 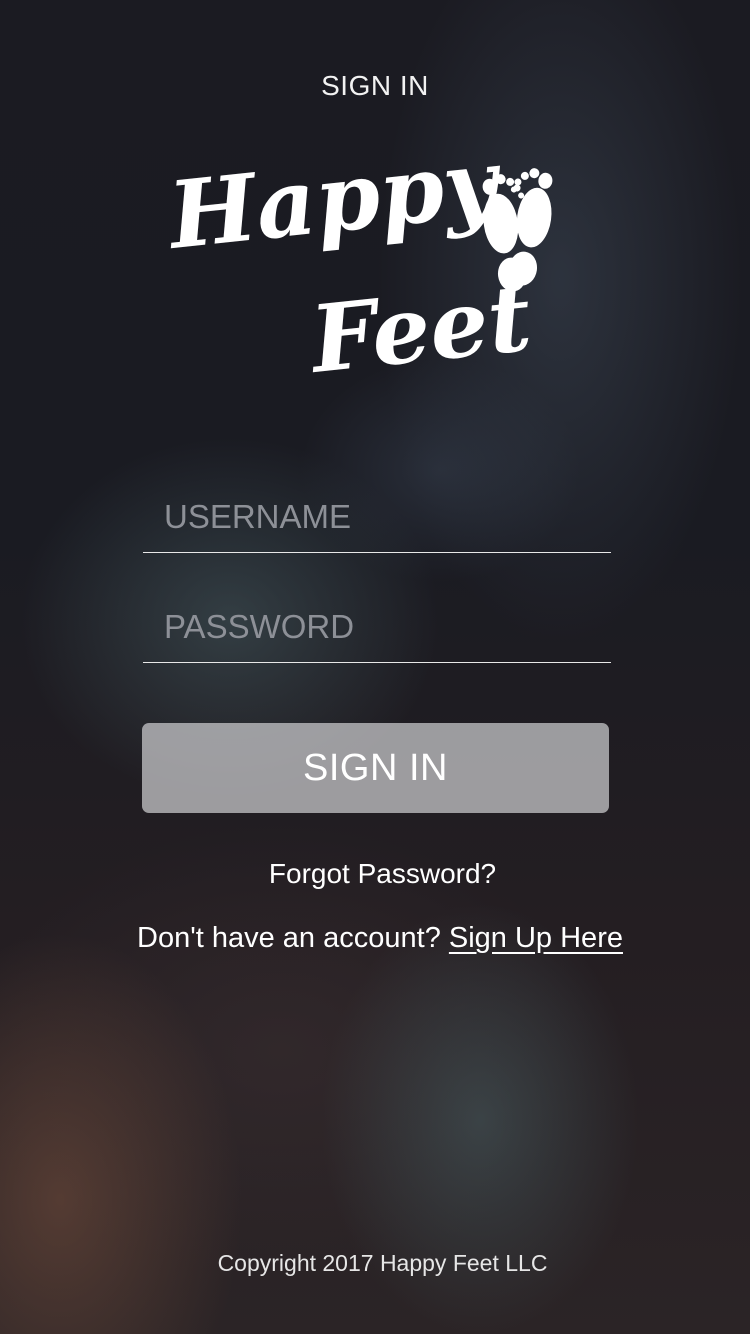 What do you see at coordinates (382, 1263) in the screenshot?
I see `copyright-text: Copyright 2017 Happy Feet LLC` at bounding box center [382, 1263].